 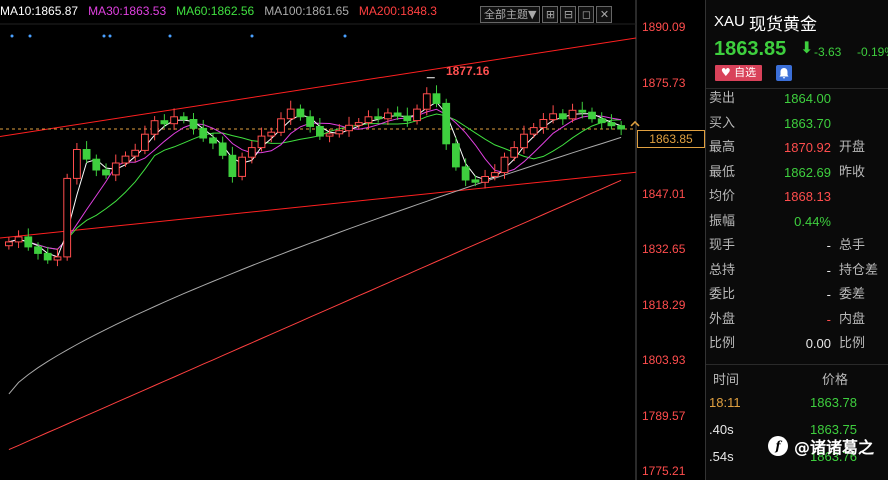 What do you see at coordinates (807, 172) in the screenshot?
I see `stat-value: 1862.69` at bounding box center [807, 172].